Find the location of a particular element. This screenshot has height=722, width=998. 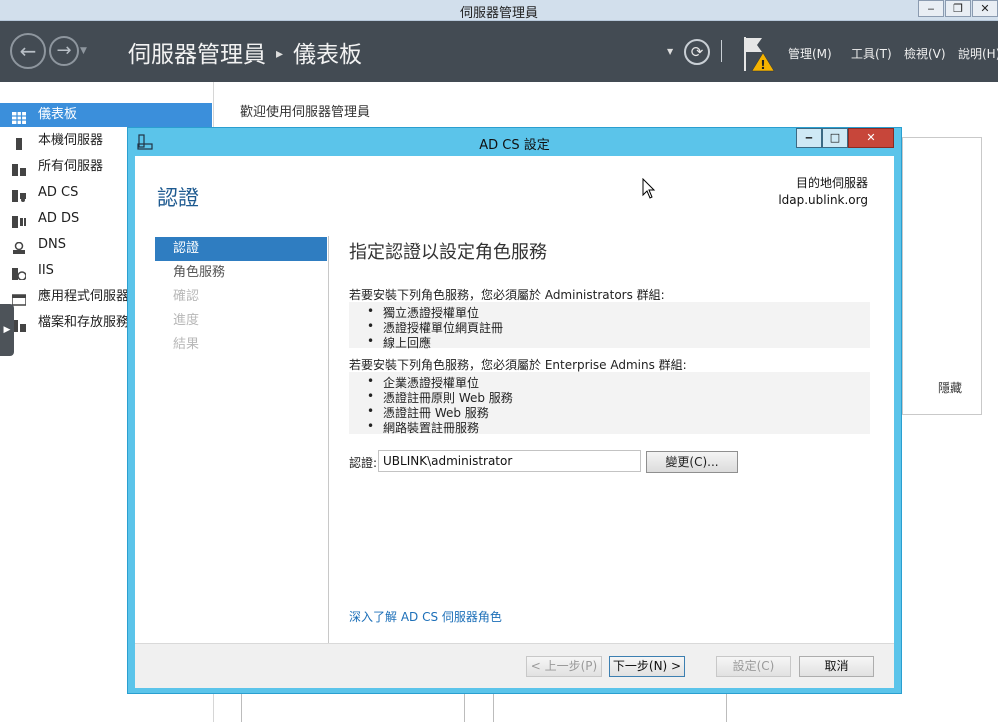

minimize-button: ‒ is located at coordinates (931, 8).